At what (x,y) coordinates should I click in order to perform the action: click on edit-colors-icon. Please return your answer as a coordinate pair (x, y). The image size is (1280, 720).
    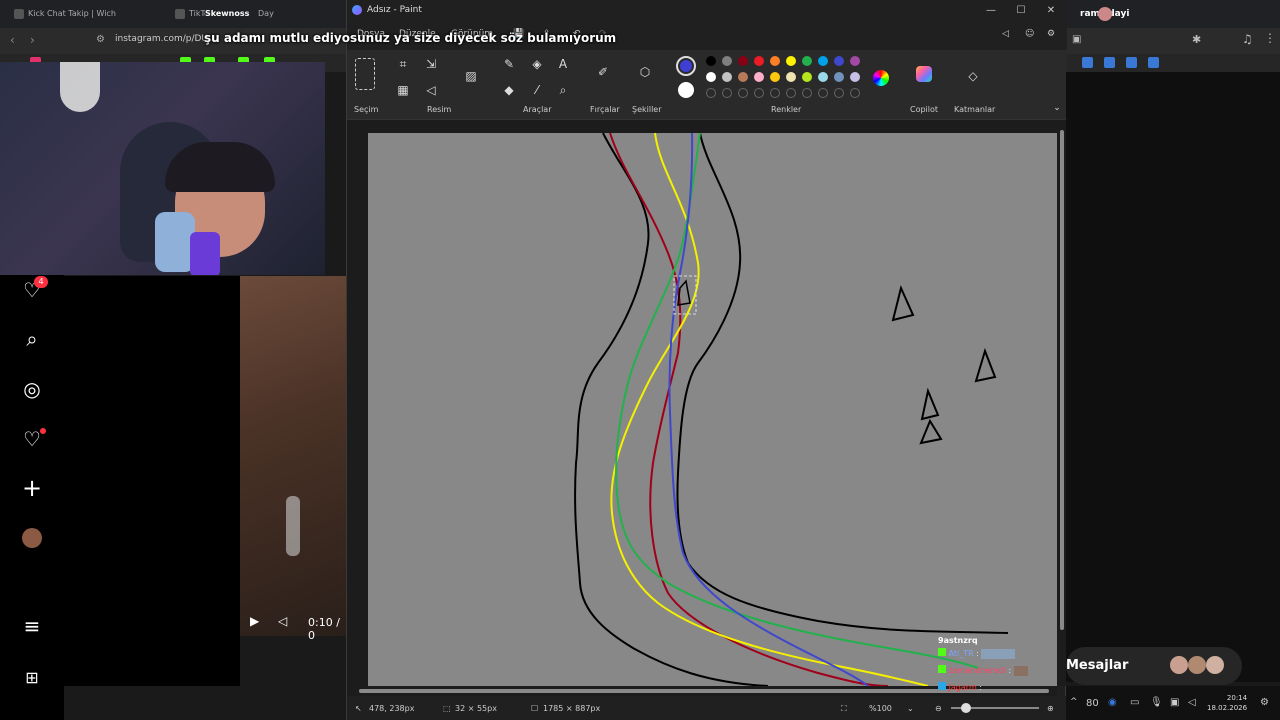
    Looking at the image, I should click on (881, 78).